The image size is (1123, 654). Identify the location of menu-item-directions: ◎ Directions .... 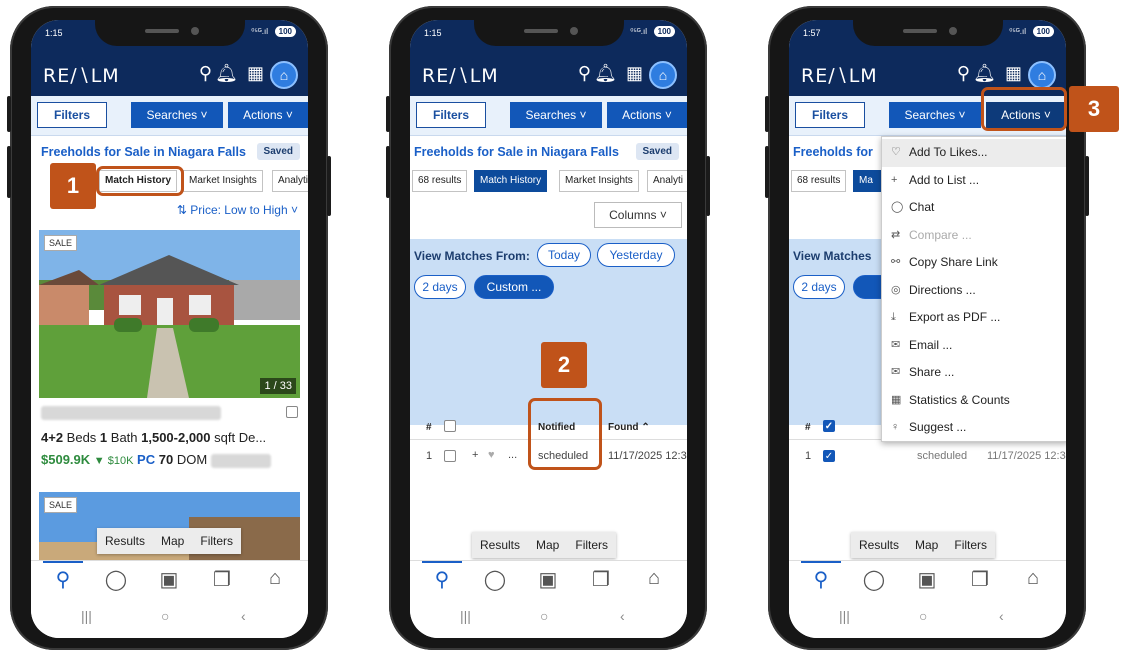
(974, 291).